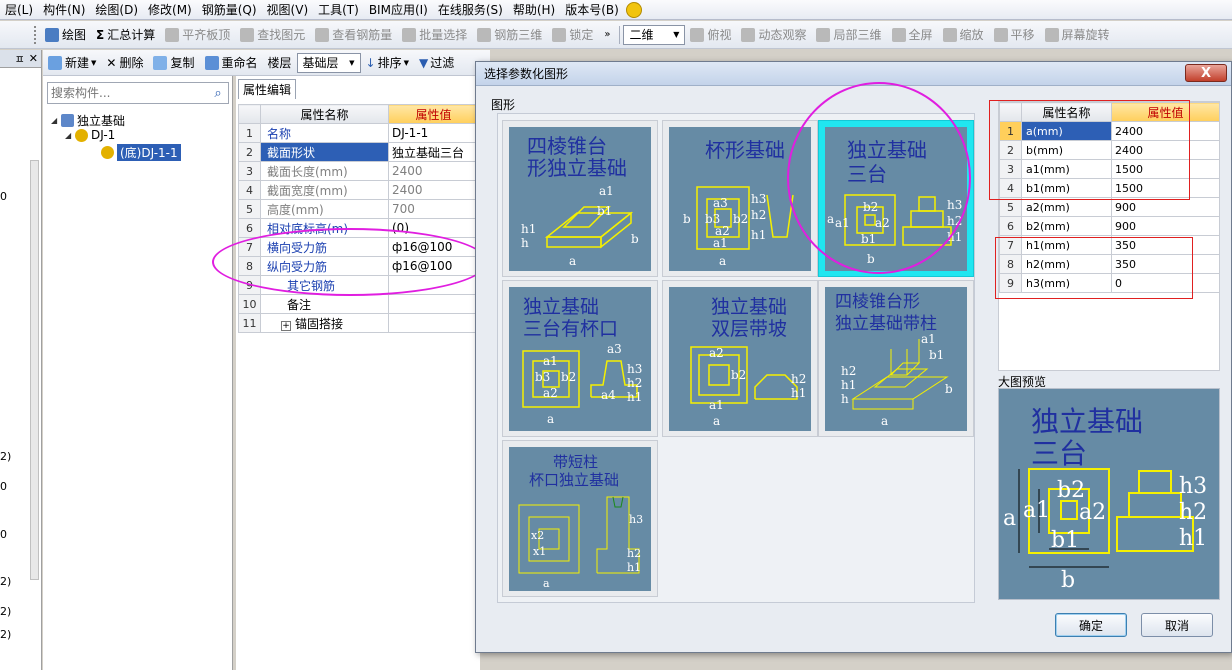  Describe the element at coordinates (64, 9) in the screenshot. I see `menu-component: 构件(N)` at that location.